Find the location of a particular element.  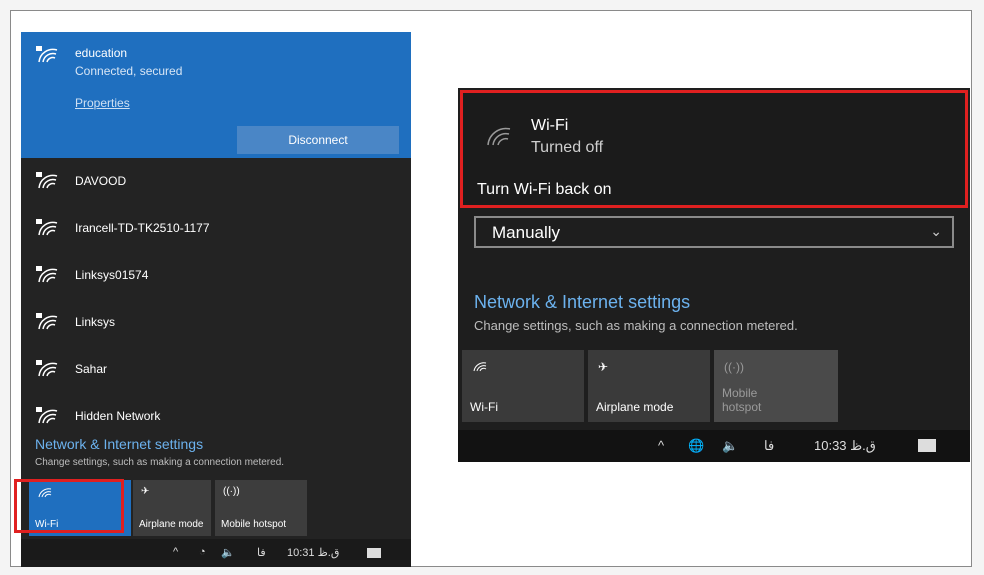

wifi-status: Turned off is located at coordinates (567, 147).